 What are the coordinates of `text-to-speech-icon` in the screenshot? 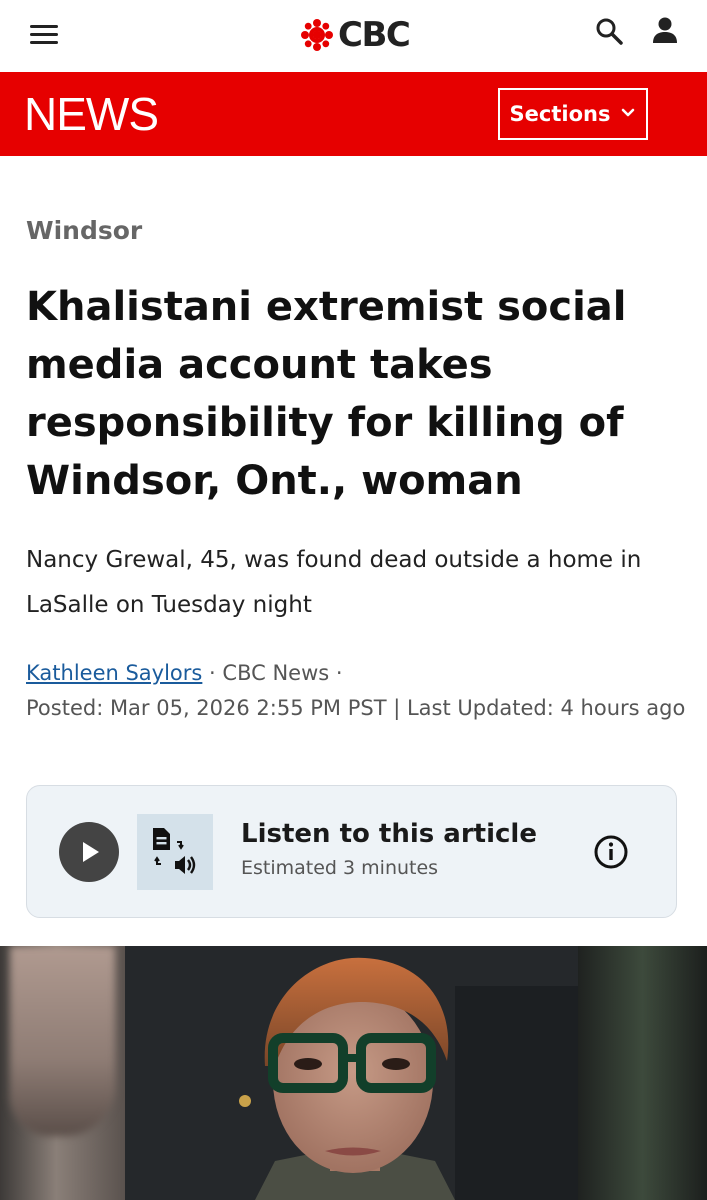 It's located at (175, 852).